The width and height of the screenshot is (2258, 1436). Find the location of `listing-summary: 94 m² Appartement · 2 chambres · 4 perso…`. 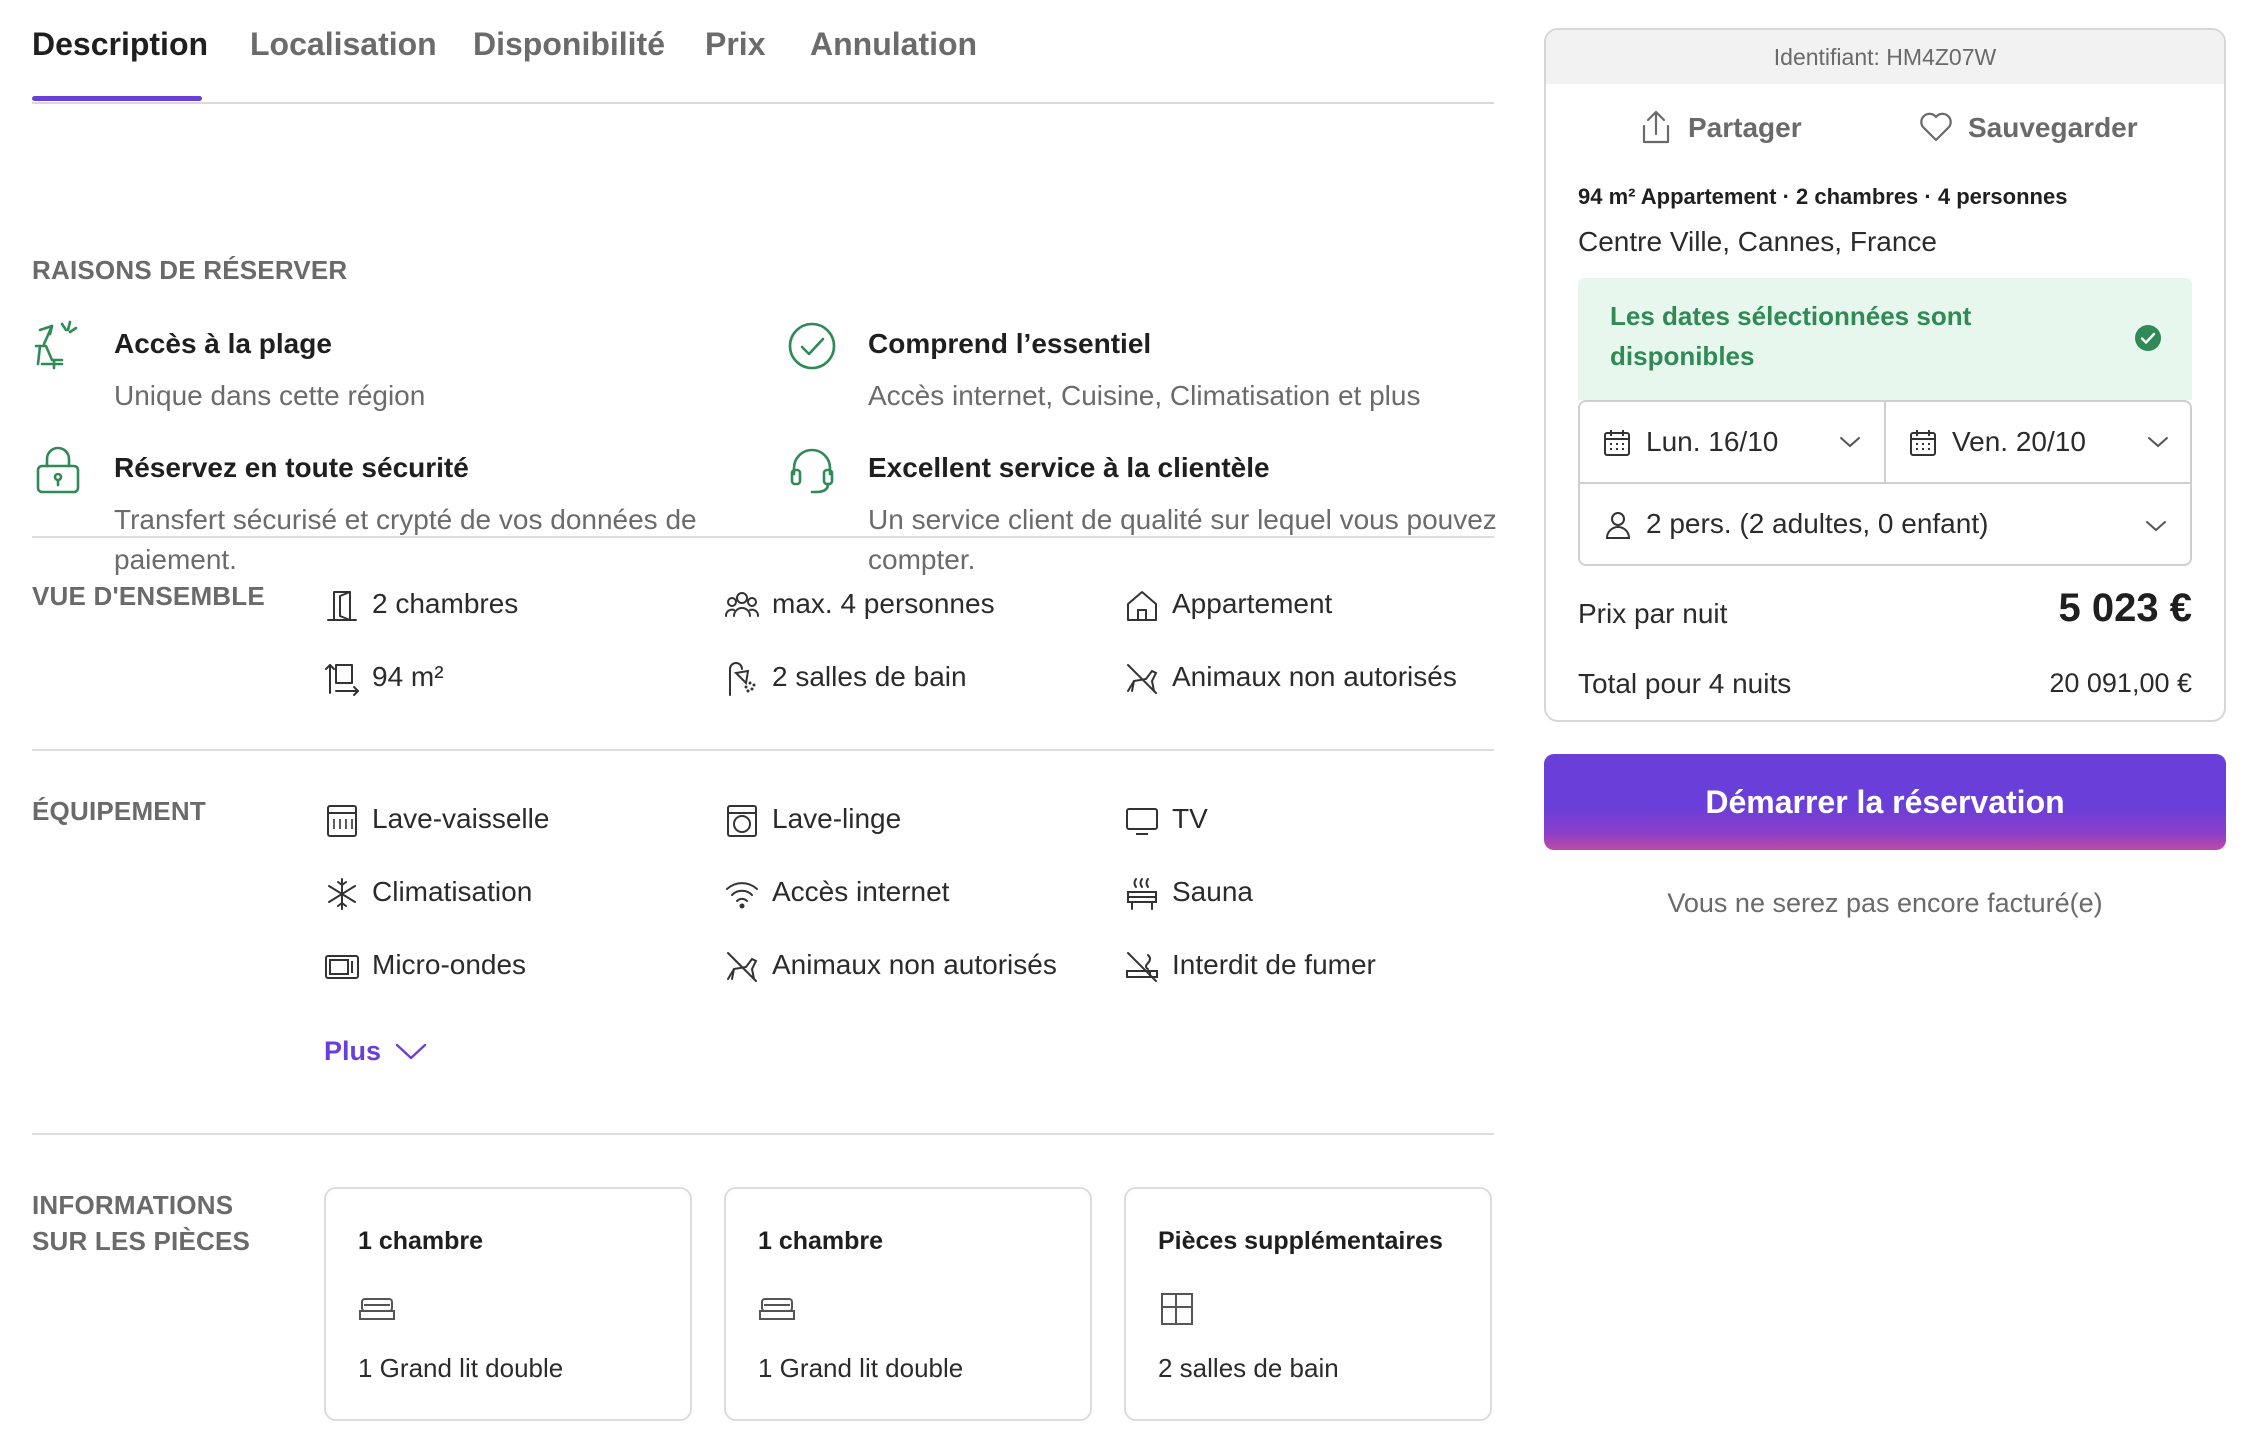

listing-summary: 94 m² Appartement · 2 chambres · 4 perso… is located at coordinates (1823, 196).